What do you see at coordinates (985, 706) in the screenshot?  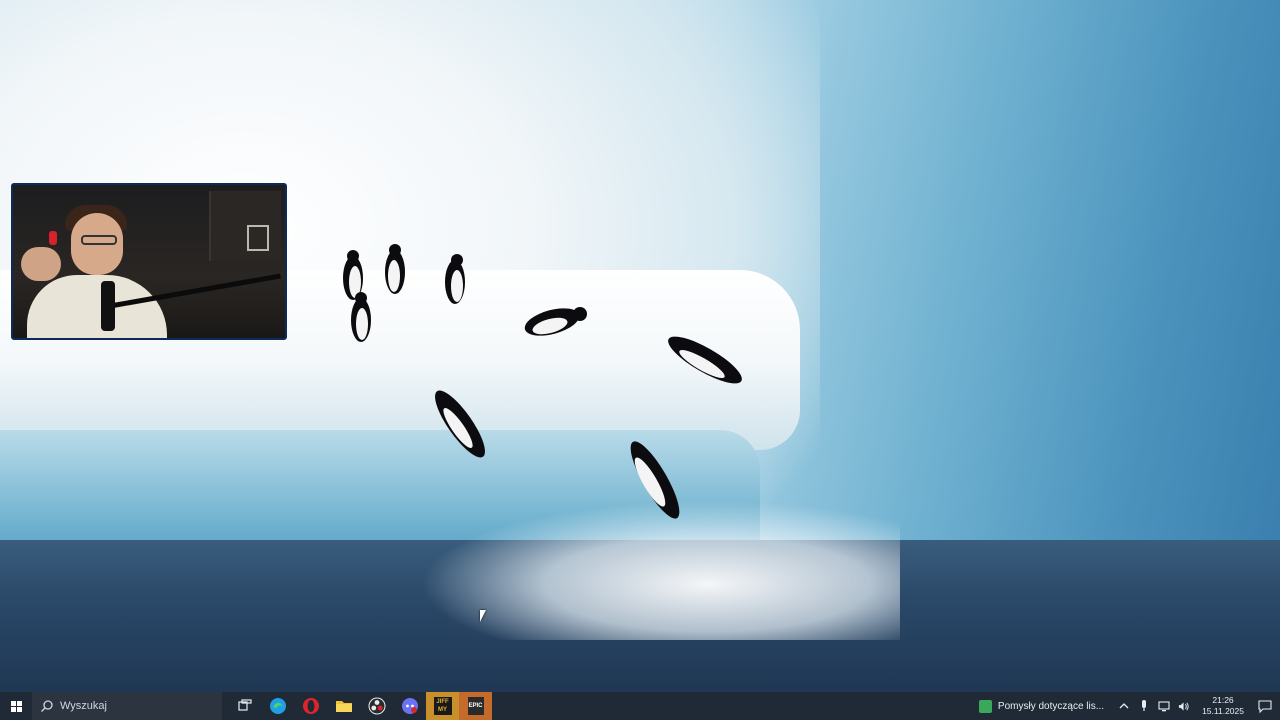 I see `news-widget-icon` at bounding box center [985, 706].